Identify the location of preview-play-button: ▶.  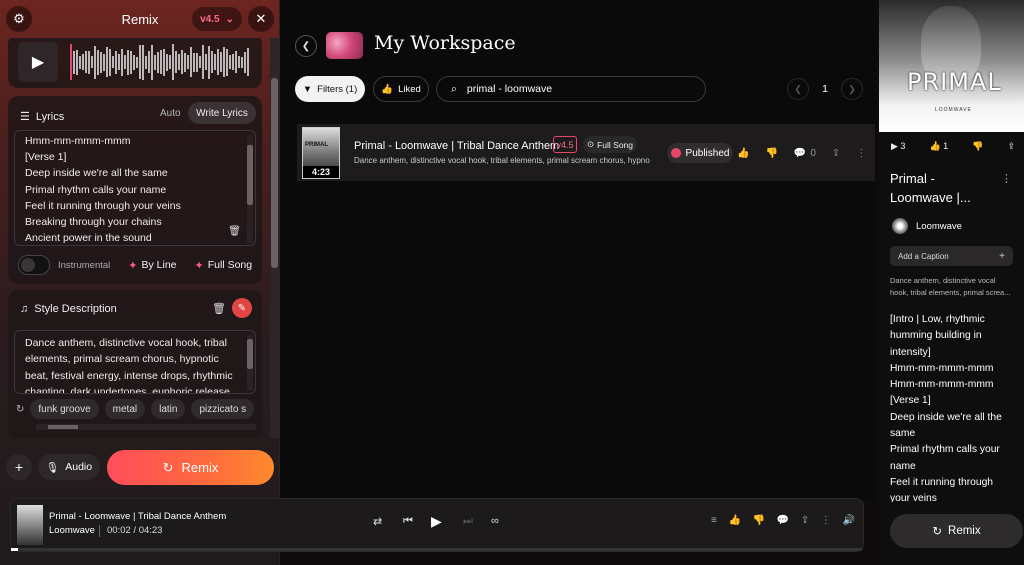
(38, 62).